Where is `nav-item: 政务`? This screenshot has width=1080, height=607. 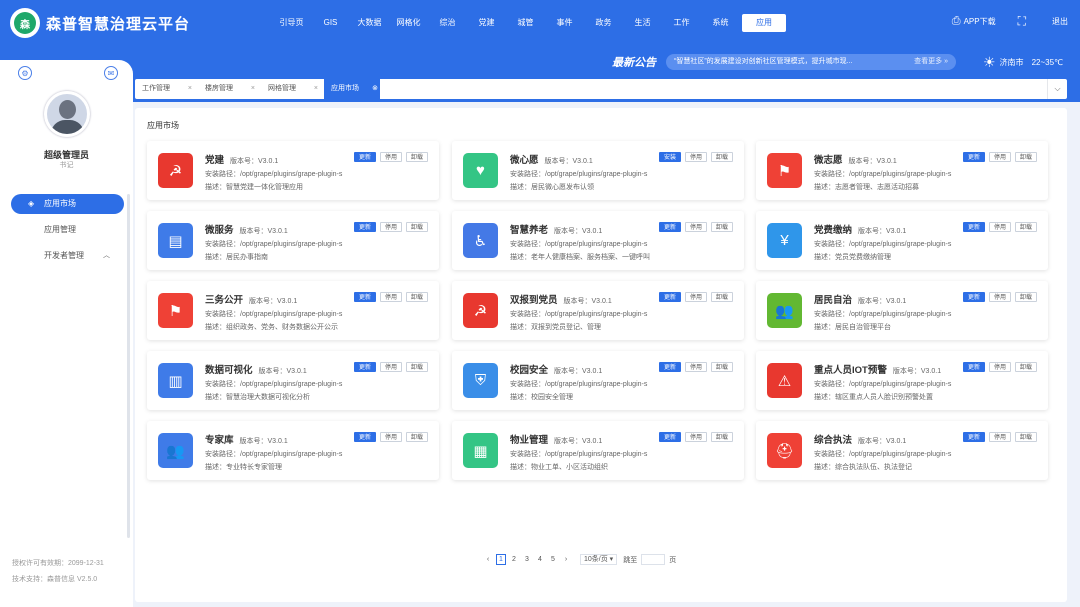 nav-item: 政务 is located at coordinates (603, 23).